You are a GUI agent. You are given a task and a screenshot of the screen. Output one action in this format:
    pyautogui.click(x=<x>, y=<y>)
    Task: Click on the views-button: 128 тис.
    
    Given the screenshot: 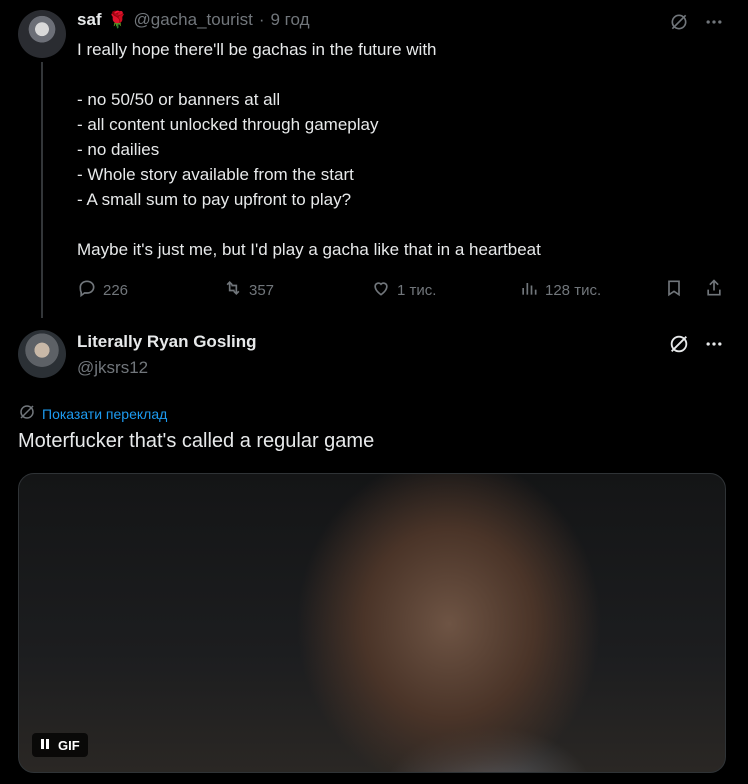 What is the action you would take?
    pyautogui.click(x=560, y=290)
    